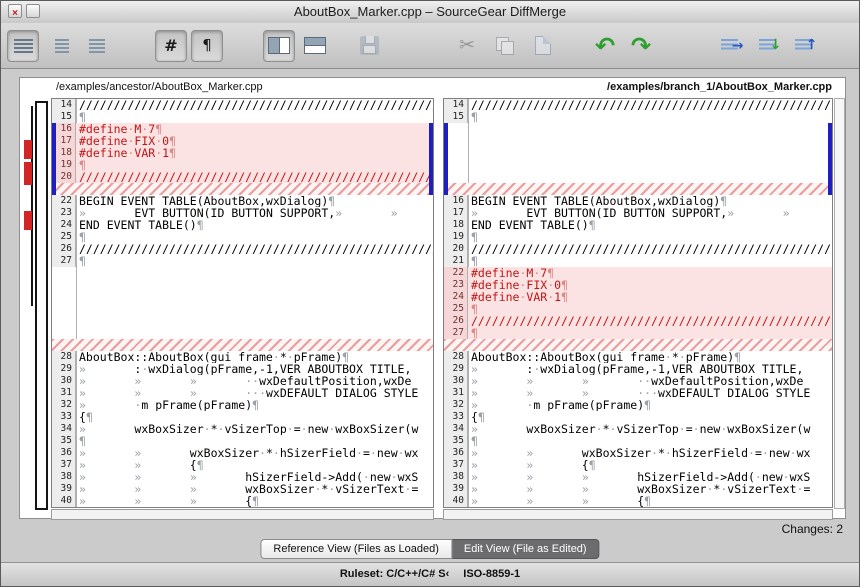 This screenshot has height=587, width=860. What do you see at coordinates (456, 213) in the screenshot?
I see `line-number: 17` at bounding box center [456, 213].